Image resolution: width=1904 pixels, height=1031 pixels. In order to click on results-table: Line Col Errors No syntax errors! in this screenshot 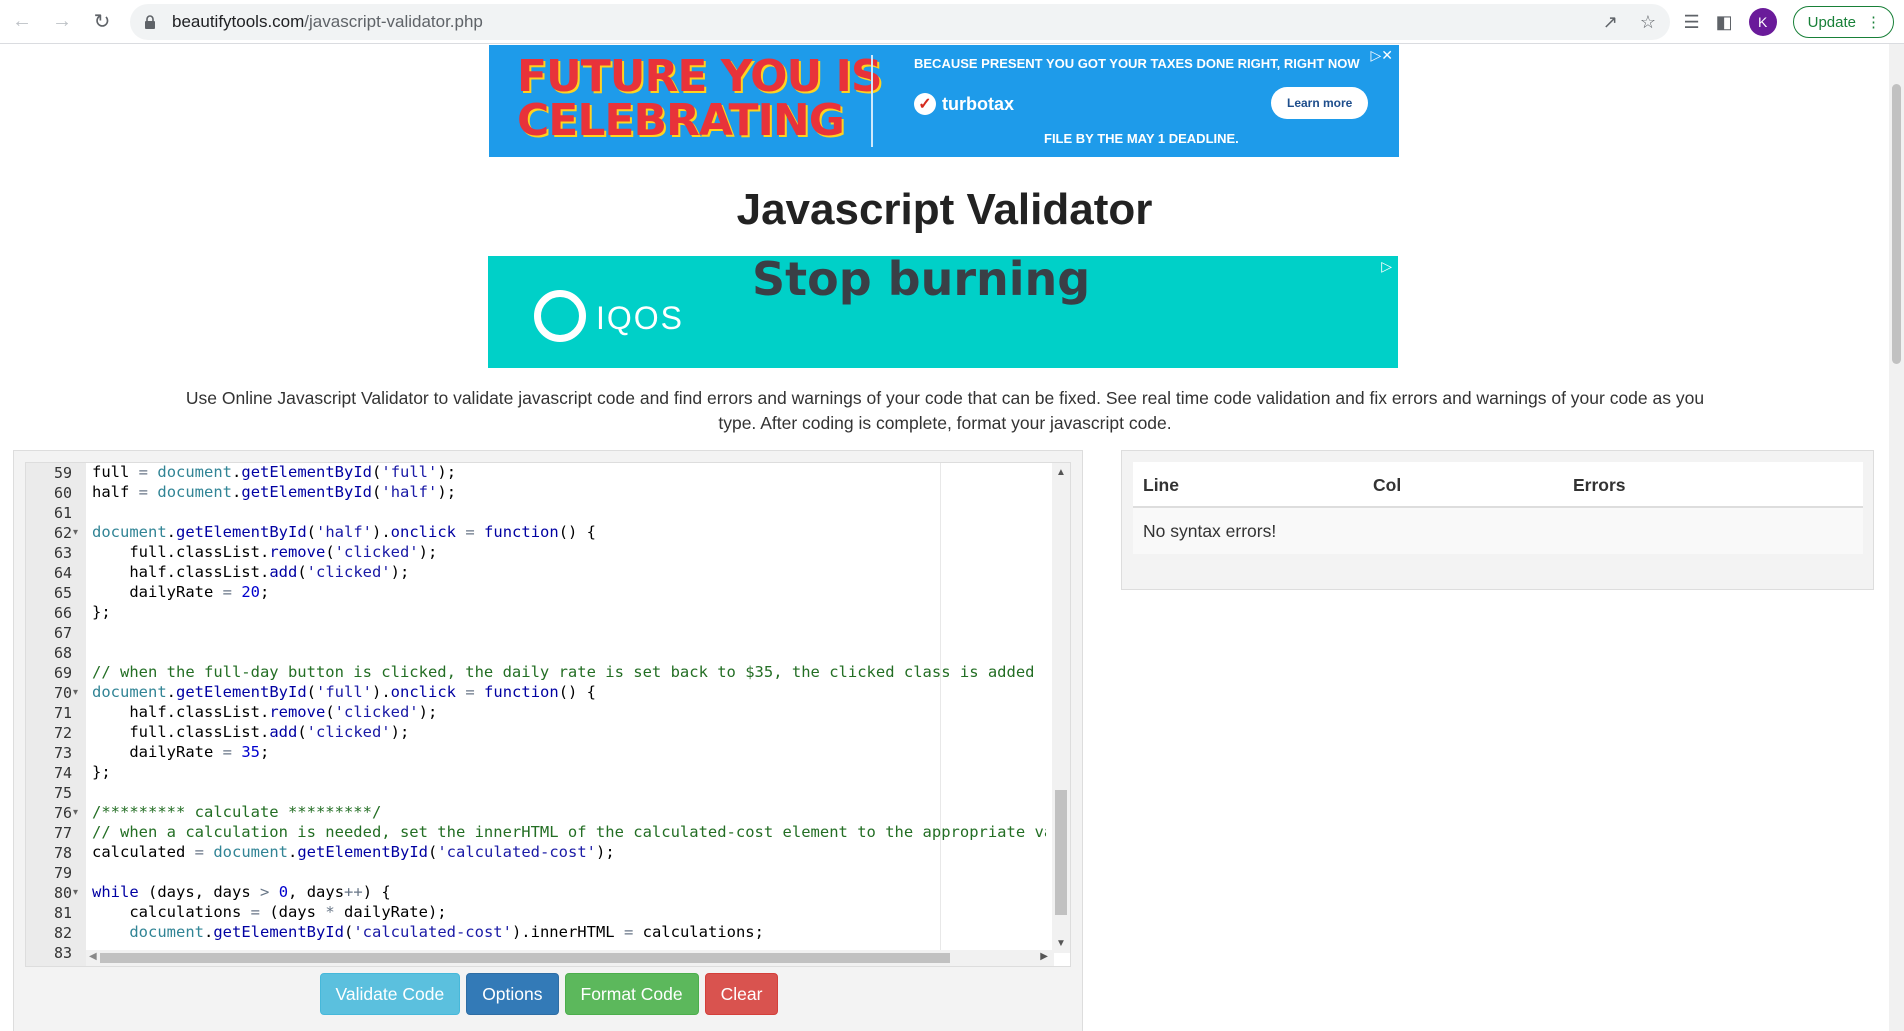, I will do `click(1498, 508)`.